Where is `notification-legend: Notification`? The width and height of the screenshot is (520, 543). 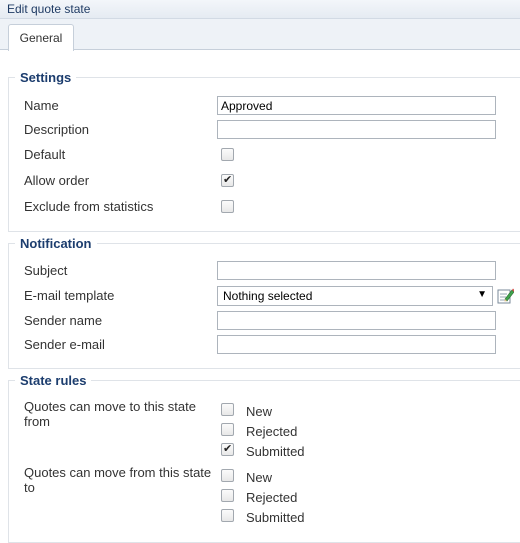
notification-legend: Notification is located at coordinates (56, 243).